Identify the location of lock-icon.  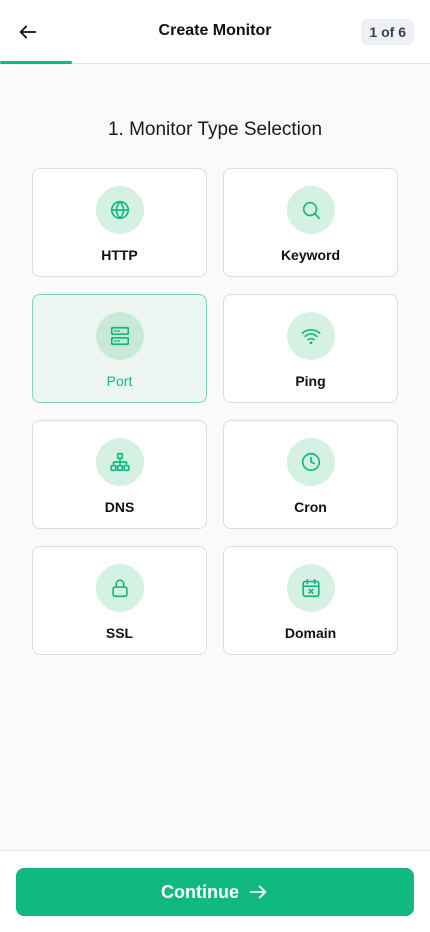
(119, 588).